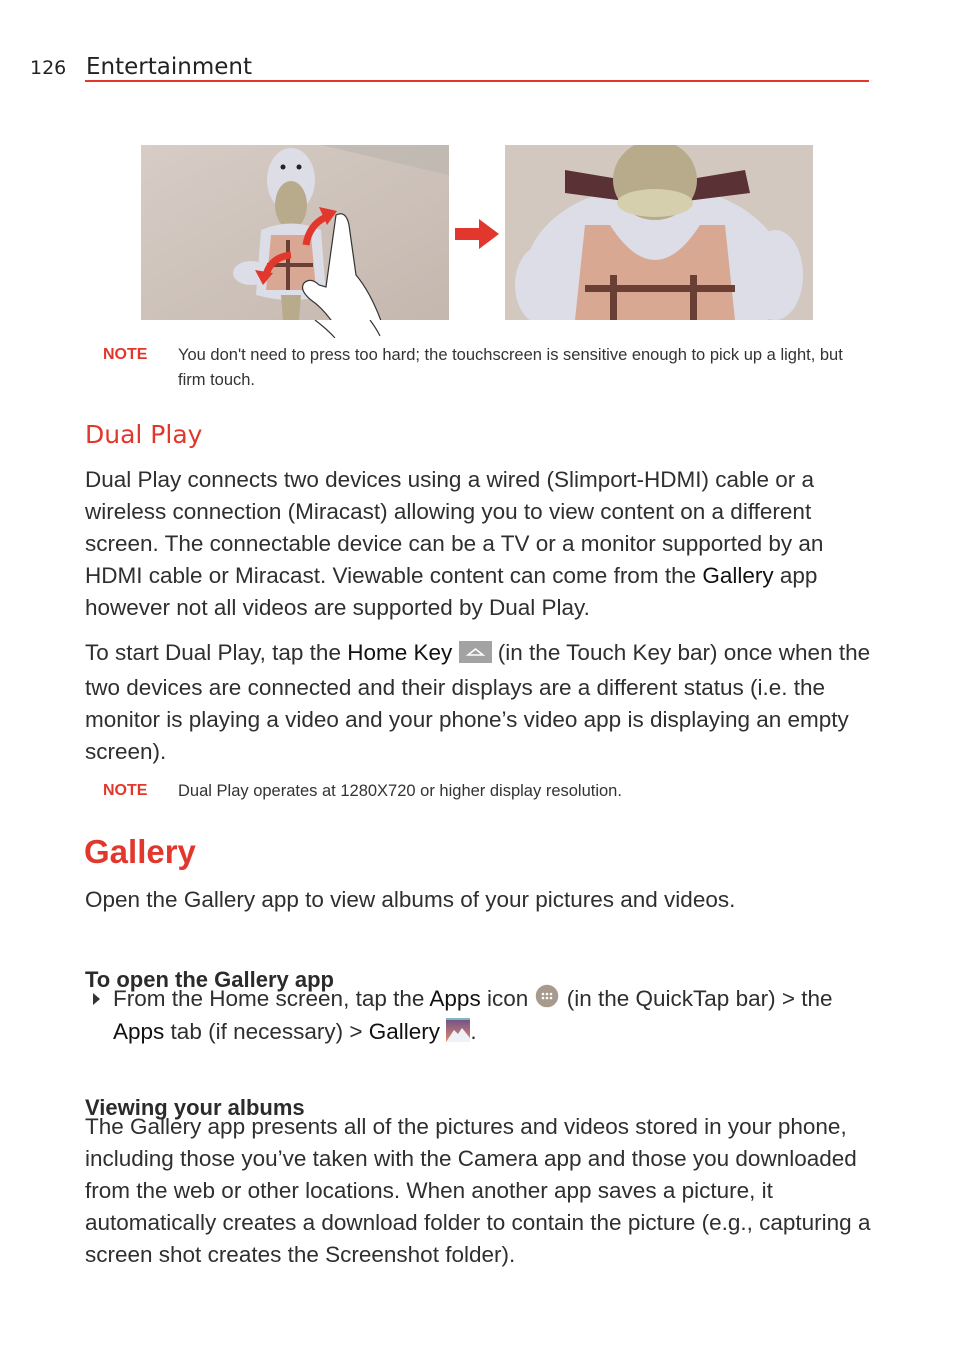 Image resolution: width=954 pixels, height=1372 pixels. I want to click on text: (in the QuickTap bar) > the, so click(696, 998).